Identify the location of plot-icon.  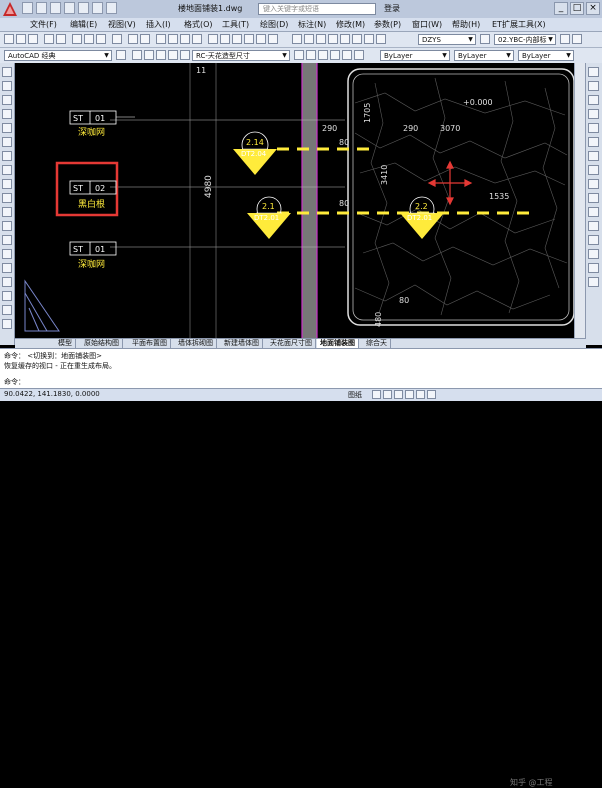
(49, 39).